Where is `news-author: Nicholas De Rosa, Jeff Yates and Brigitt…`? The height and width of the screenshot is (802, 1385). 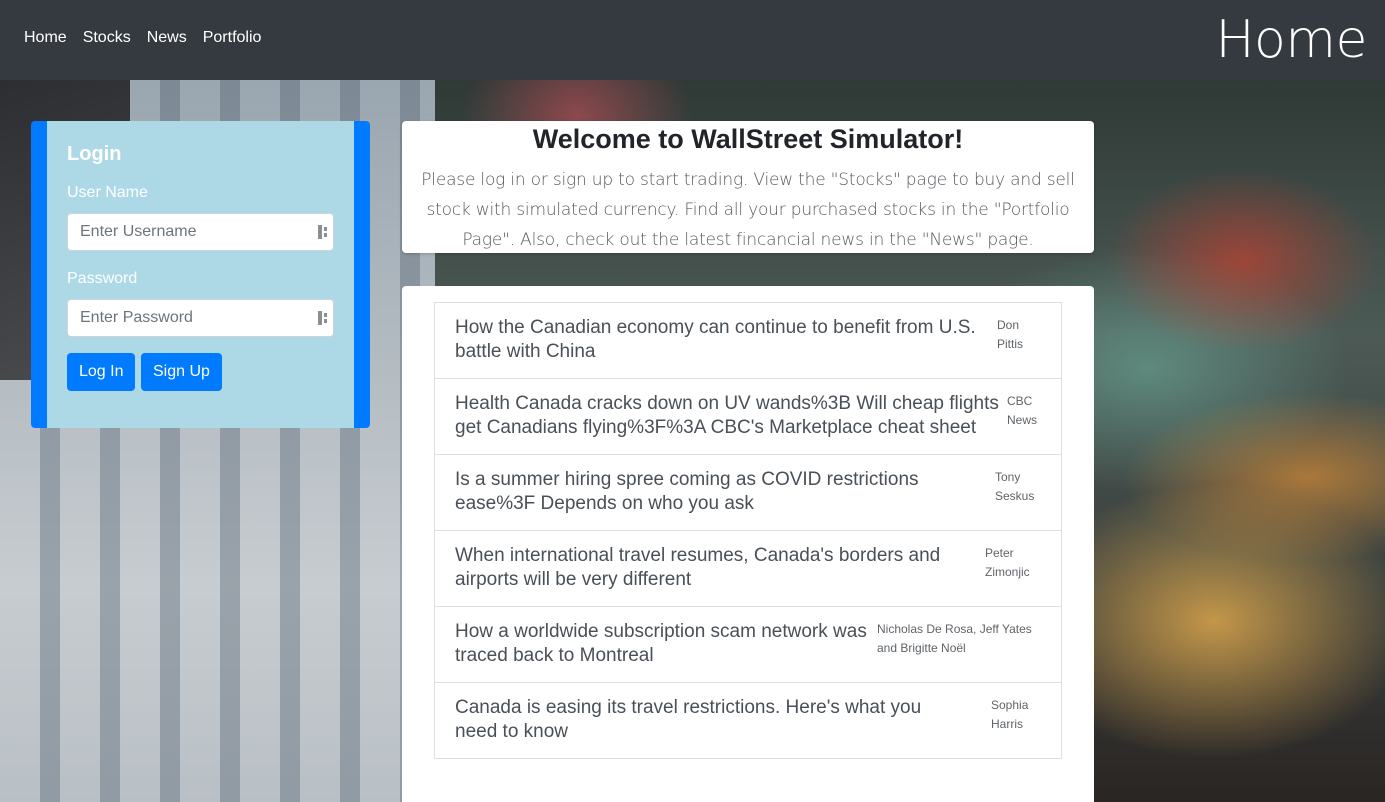 news-author: Nicholas De Rosa, Jeff Yates and Brigitt… is located at coordinates (954, 638).